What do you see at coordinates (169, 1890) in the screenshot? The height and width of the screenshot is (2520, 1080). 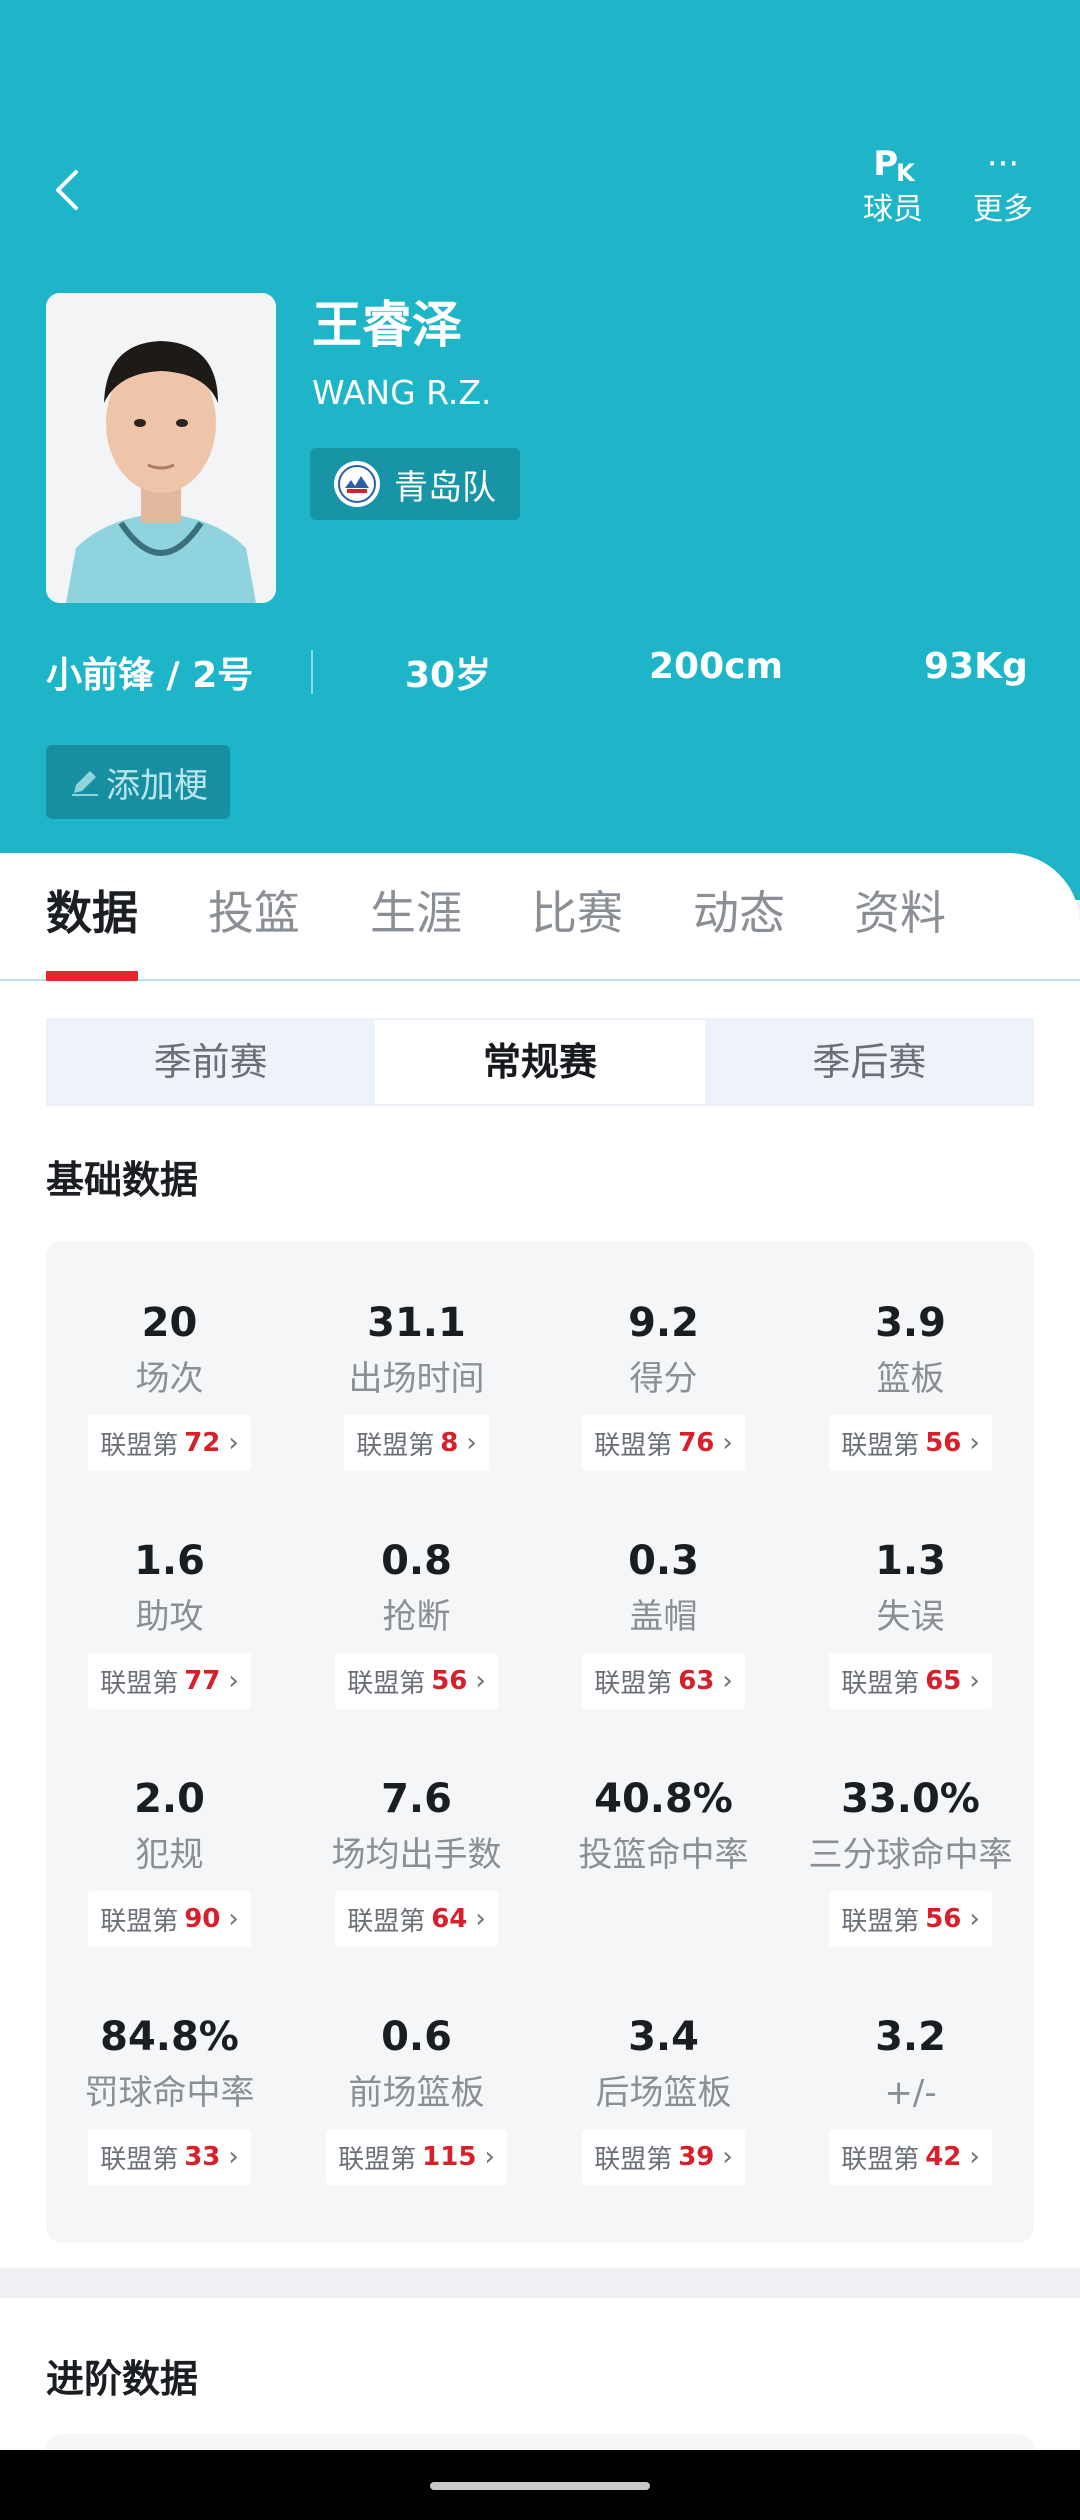 I see `stat-cell: 2.0 犯规 联盟第 90 ›` at bounding box center [169, 1890].